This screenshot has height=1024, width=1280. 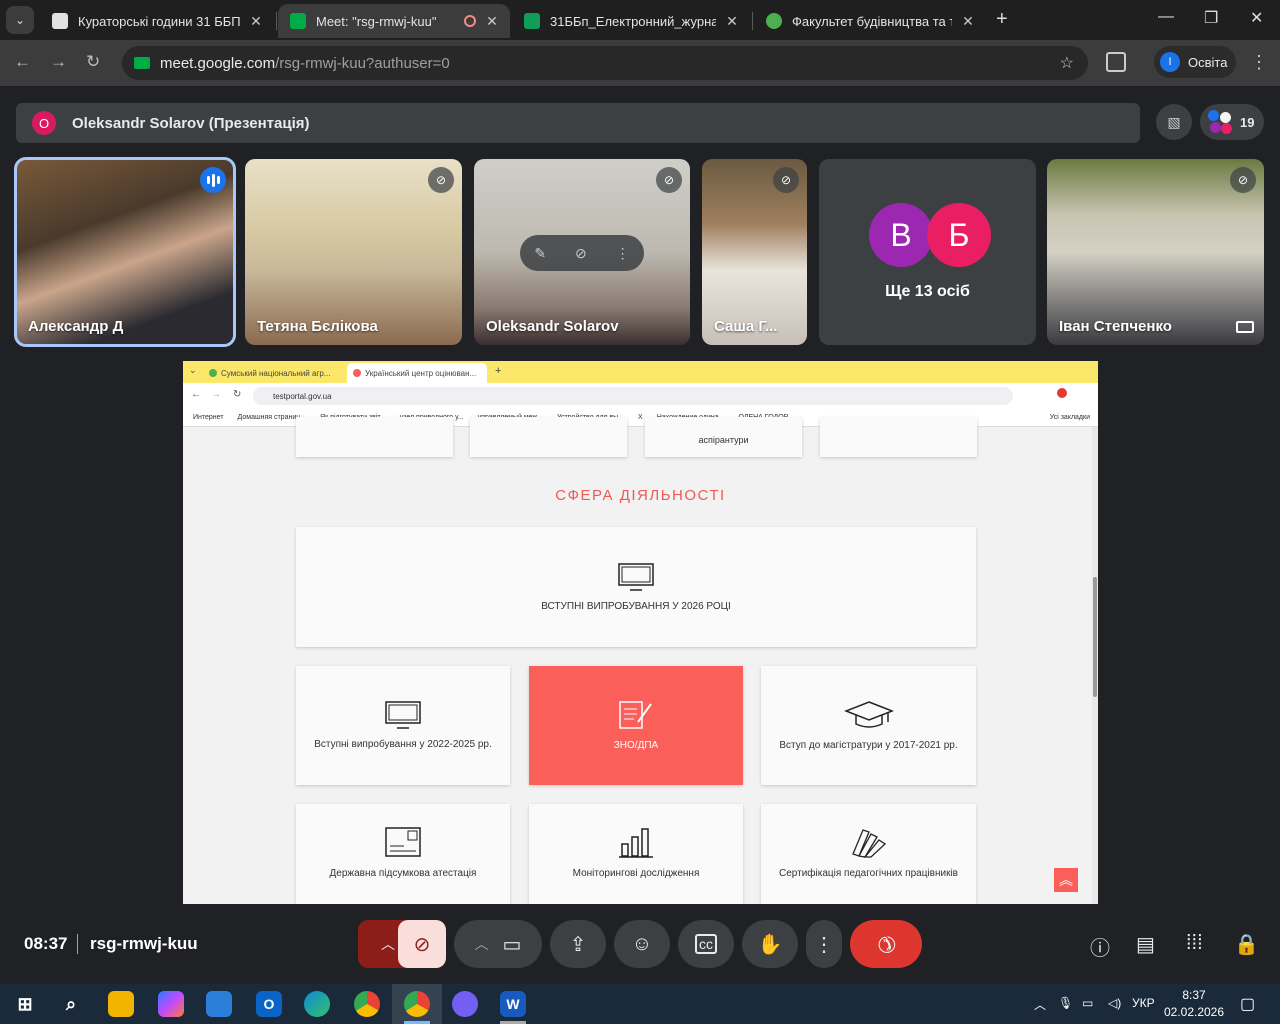 I want to click on more-options-button: ⋮, so click(x=824, y=944).